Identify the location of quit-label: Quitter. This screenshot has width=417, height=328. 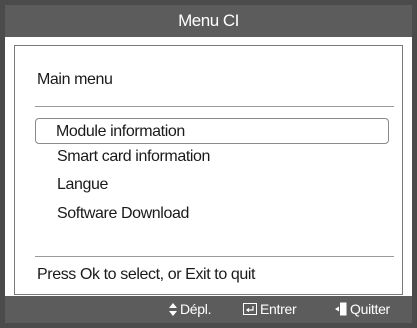
(370, 309).